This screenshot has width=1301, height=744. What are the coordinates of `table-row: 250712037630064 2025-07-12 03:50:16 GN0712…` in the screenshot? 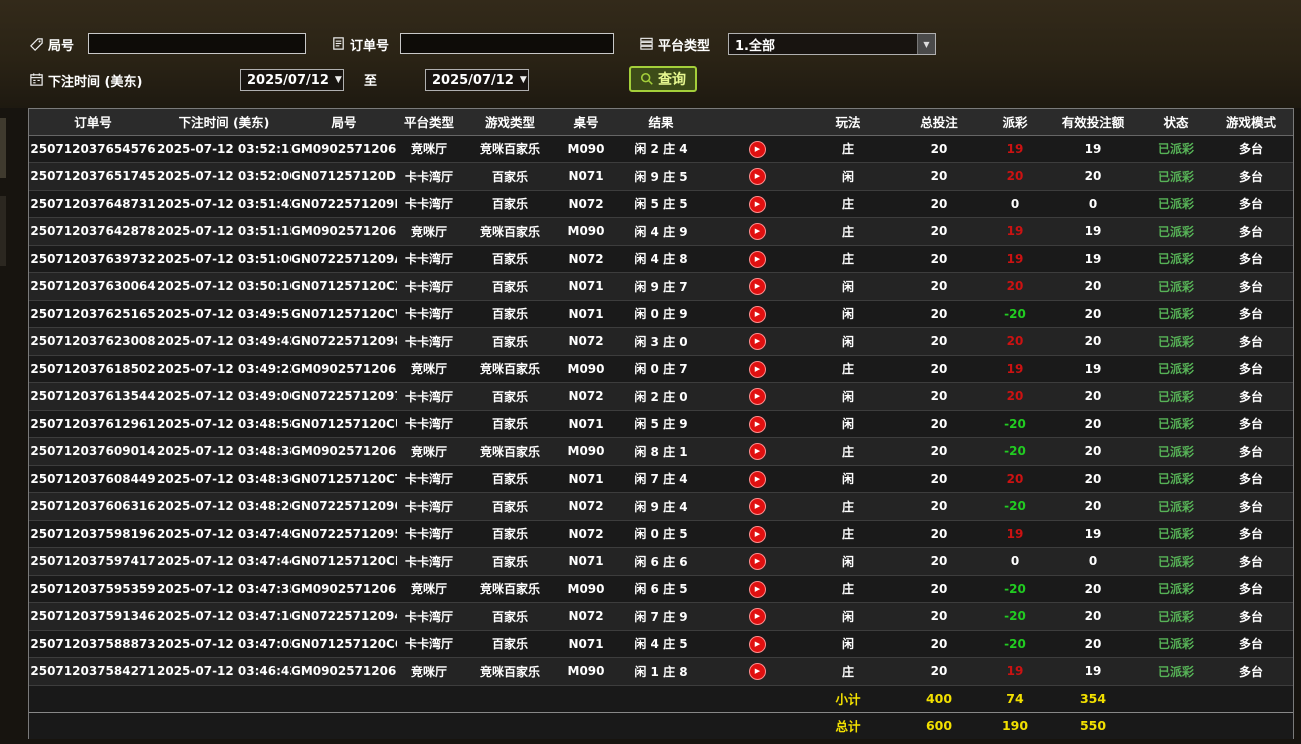 It's located at (661, 286).